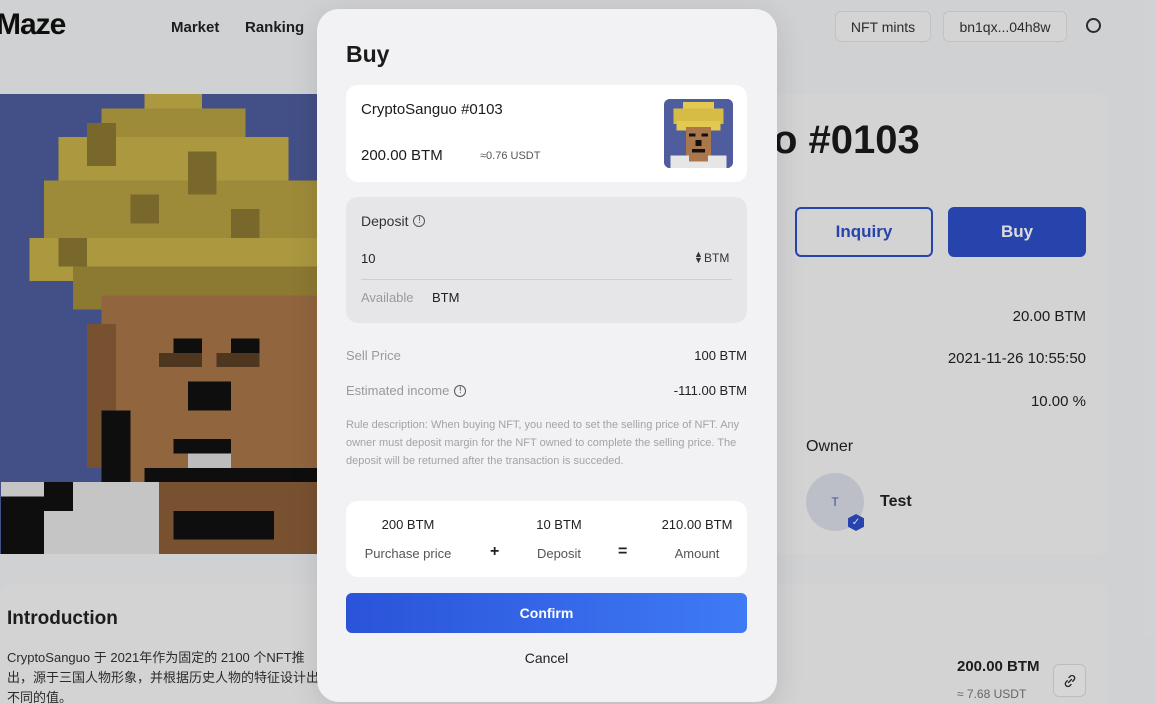 This screenshot has width=1156, height=704. I want to click on item-card: CryptoSanguo #0103 200.00 BTM ≈0.76 USDT, so click(546, 133).